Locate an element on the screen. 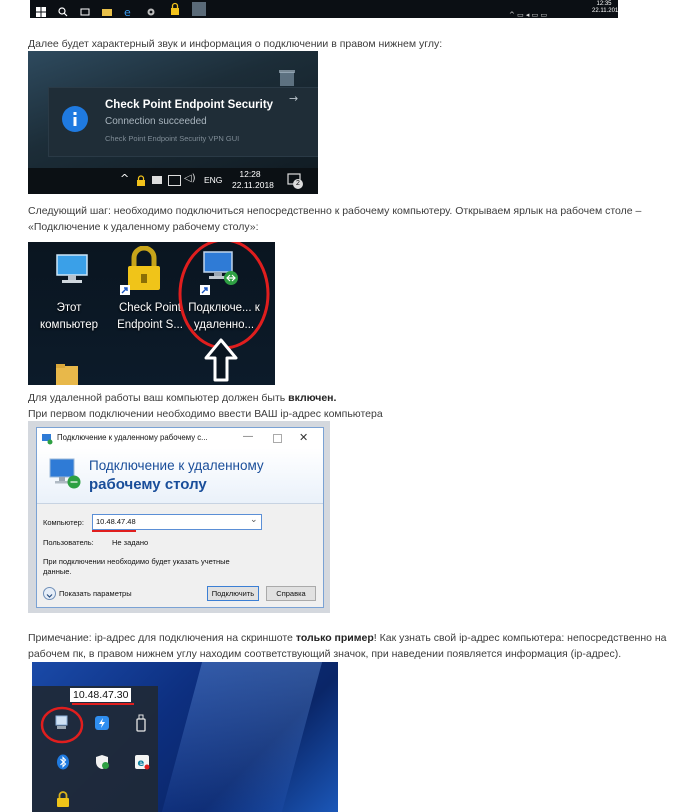  info-icon is located at coordinates (75, 119).